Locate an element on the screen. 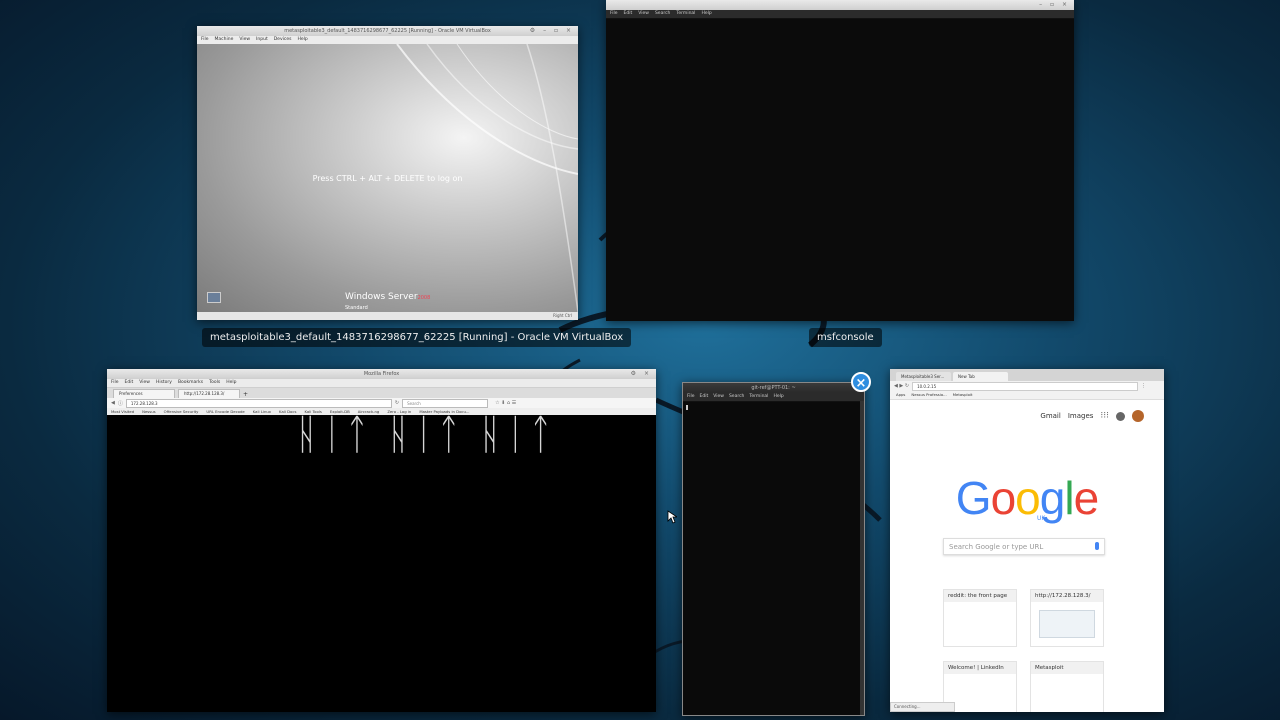 This screenshot has width=1280, height=720. google-search-input: Search Google or type URL is located at coordinates (1024, 546).